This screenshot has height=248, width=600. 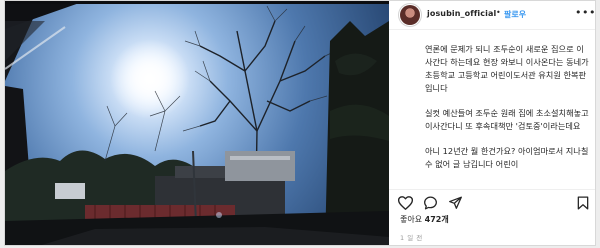 What do you see at coordinates (411, 238) in the screenshot?
I see `post-timestamp: 1 일 전` at bounding box center [411, 238].